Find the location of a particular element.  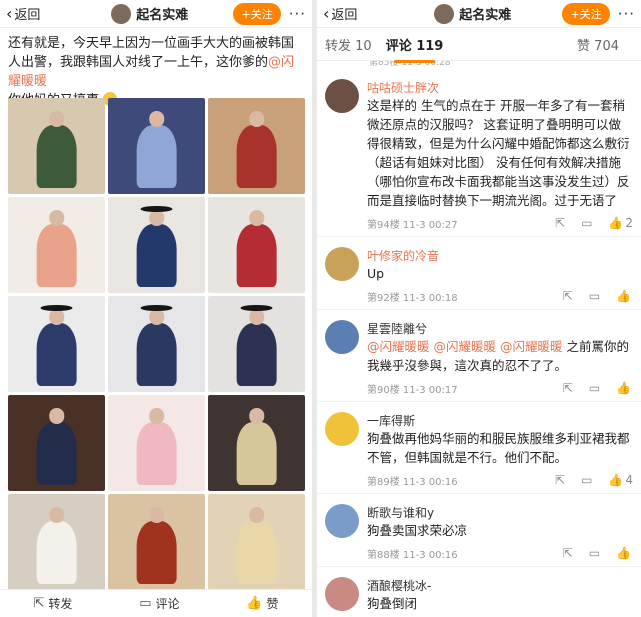

comment-content: Up is located at coordinates (376, 273).